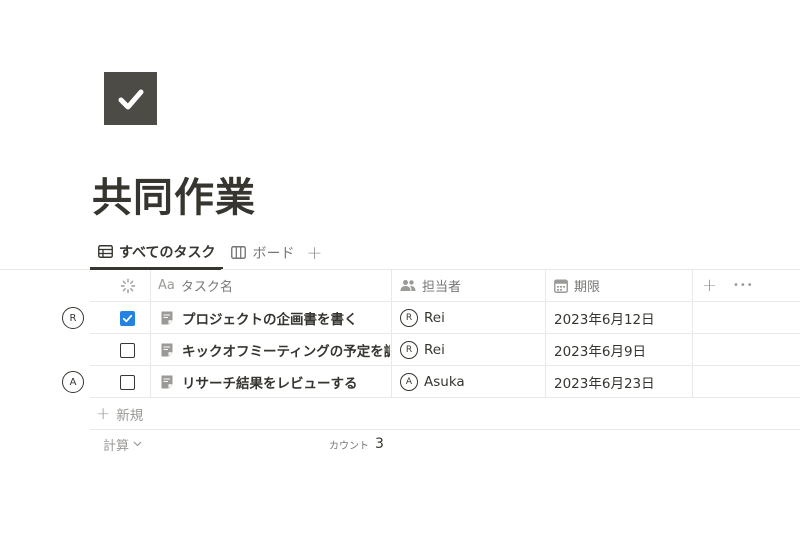  Describe the element at coordinates (273, 253) in the screenshot. I see `tab-board-label: ボード` at that location.